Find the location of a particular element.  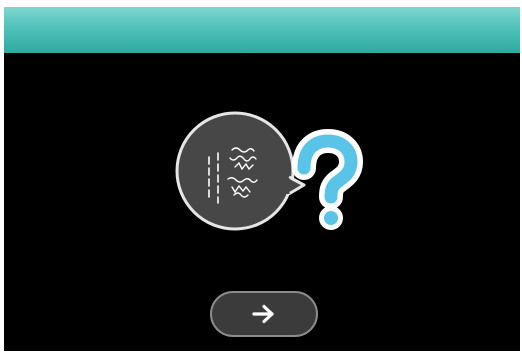

next-button is located at coordinates (264, 314).